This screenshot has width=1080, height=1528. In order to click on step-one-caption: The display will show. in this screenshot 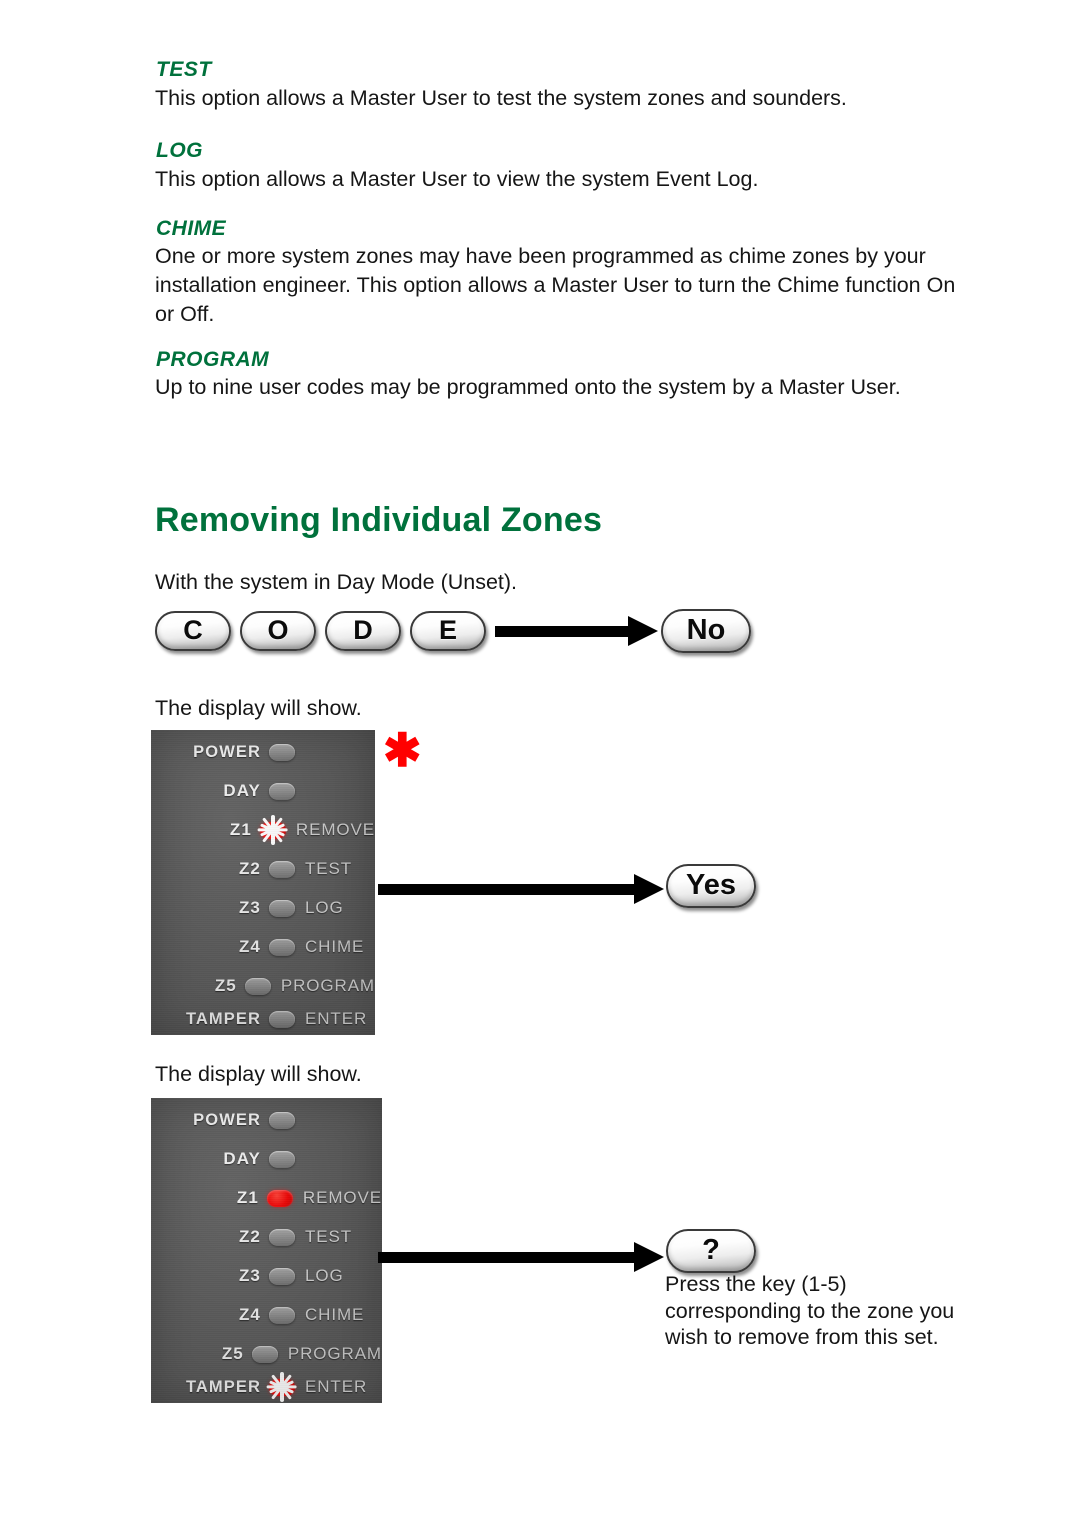, I will do `click(258, 708)`.